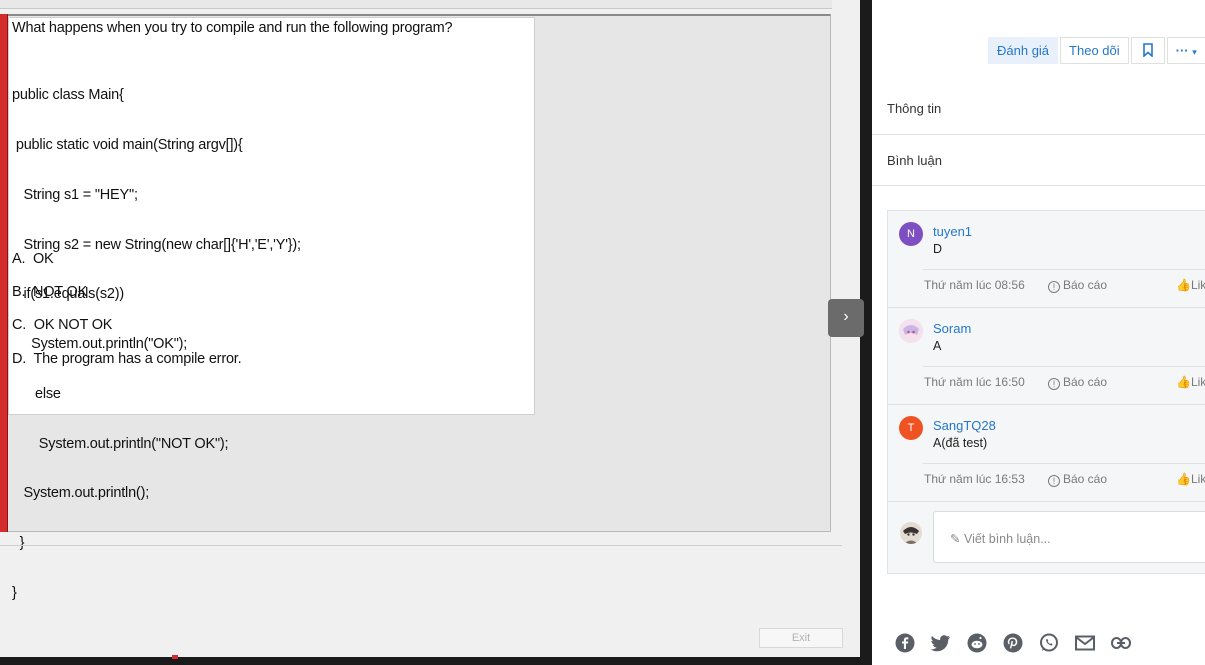 This screenshot has width=1205, height=665. I want to click on bookmark-button, so click(1147, 50).